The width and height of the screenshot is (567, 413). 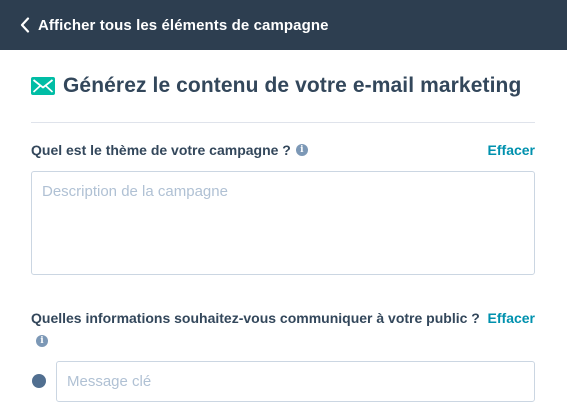 What do you see at coordinates (43, 86) in the screenshot?
I see `email-icon` at bounding box center [43, 86].